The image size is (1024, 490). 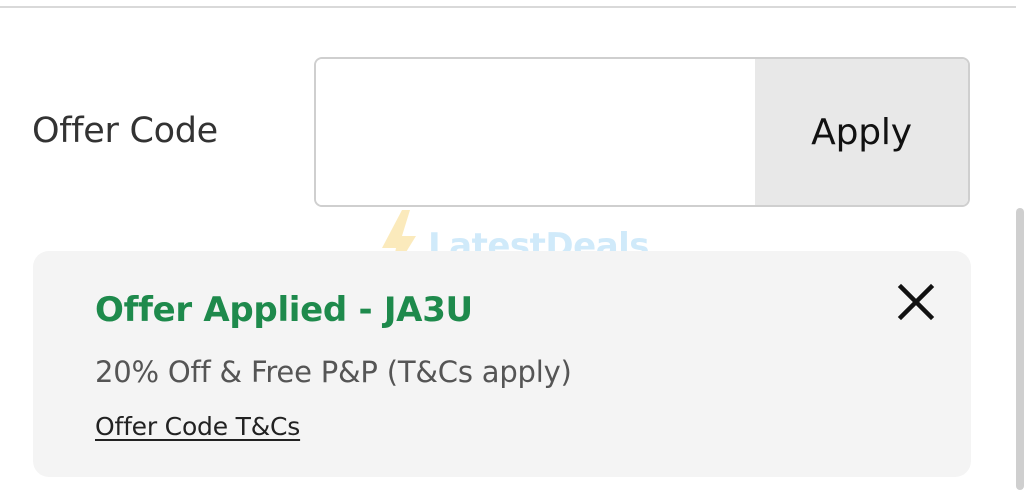 I want to click on remove-offer-button, so click(x=916, y=302).